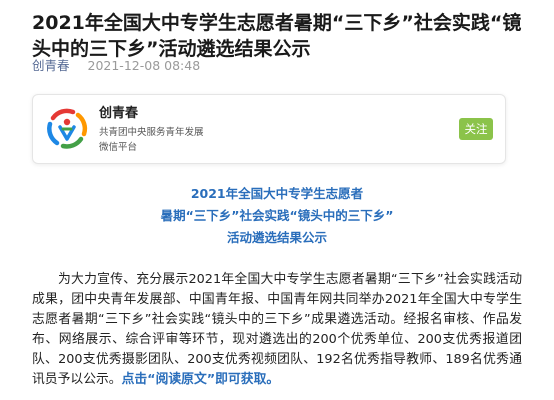 This screenshot has width=554, height=400. What do you see at coordinates (151, 132) in the screenshot?
I see `account-description: 共青团中央服务青年发展` at bounding box center [151, 132].